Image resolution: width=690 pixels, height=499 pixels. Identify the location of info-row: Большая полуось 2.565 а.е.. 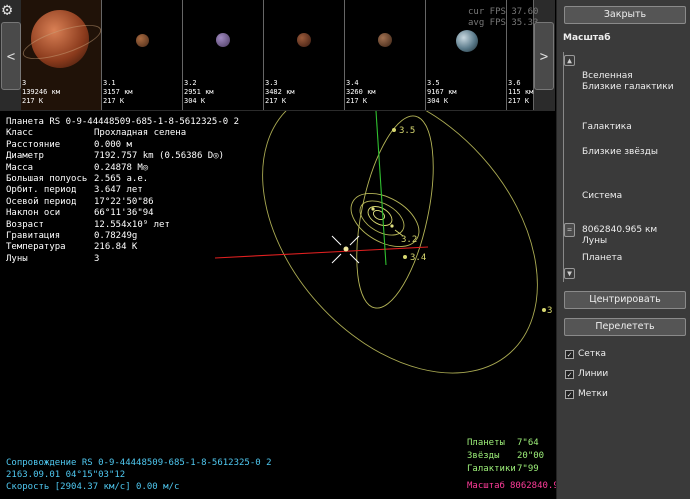
(122, 179).